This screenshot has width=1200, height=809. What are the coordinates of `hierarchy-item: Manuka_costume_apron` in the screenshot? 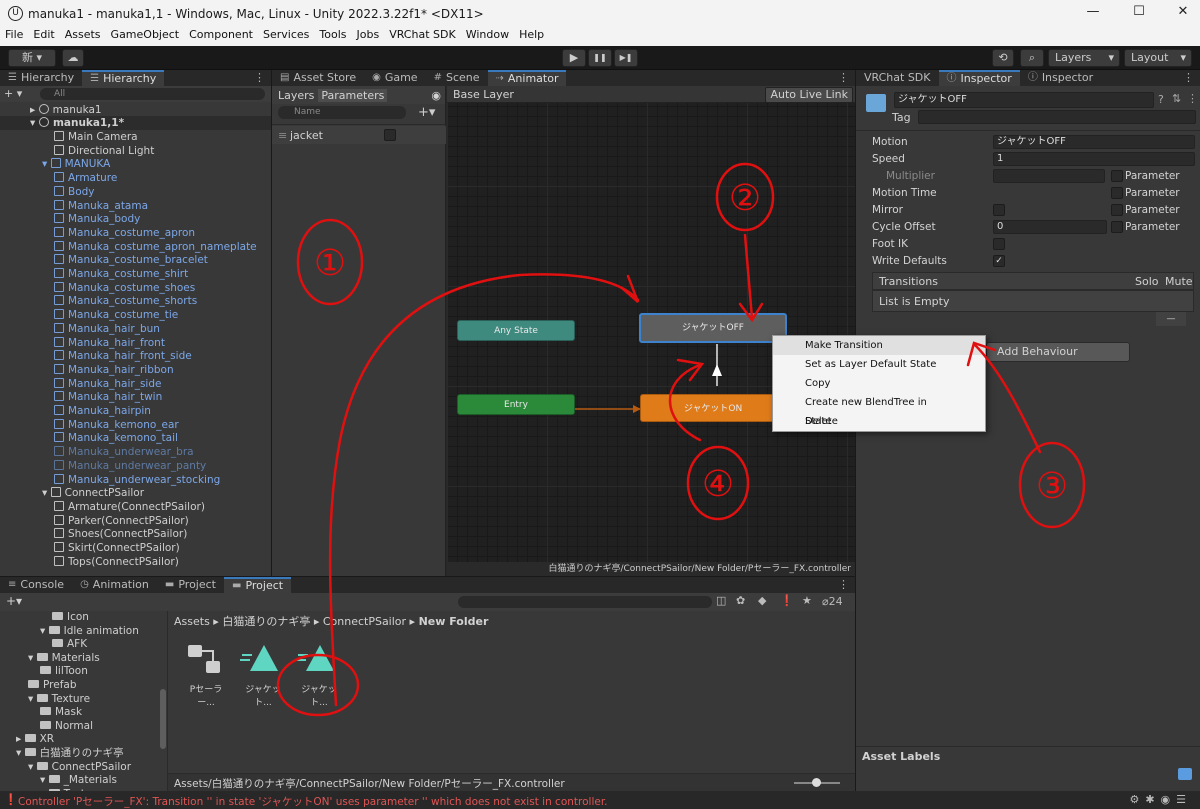 It's located at (124, 233).